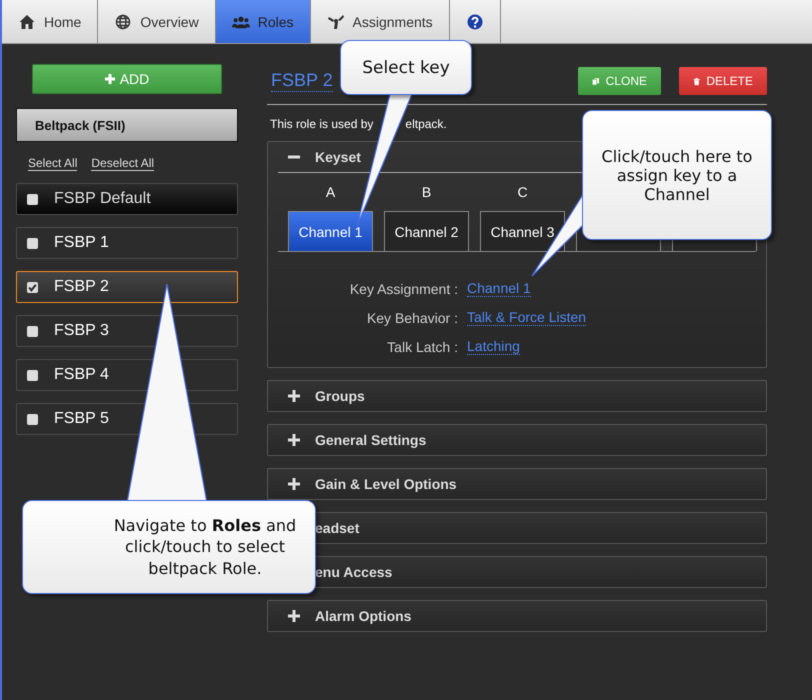 The height and width of the screenshot is (700, 812). Describe the element at coordinates (127, 125) in the screenshot. I see `device-type-header: Beltpack (FSII)` at that location.